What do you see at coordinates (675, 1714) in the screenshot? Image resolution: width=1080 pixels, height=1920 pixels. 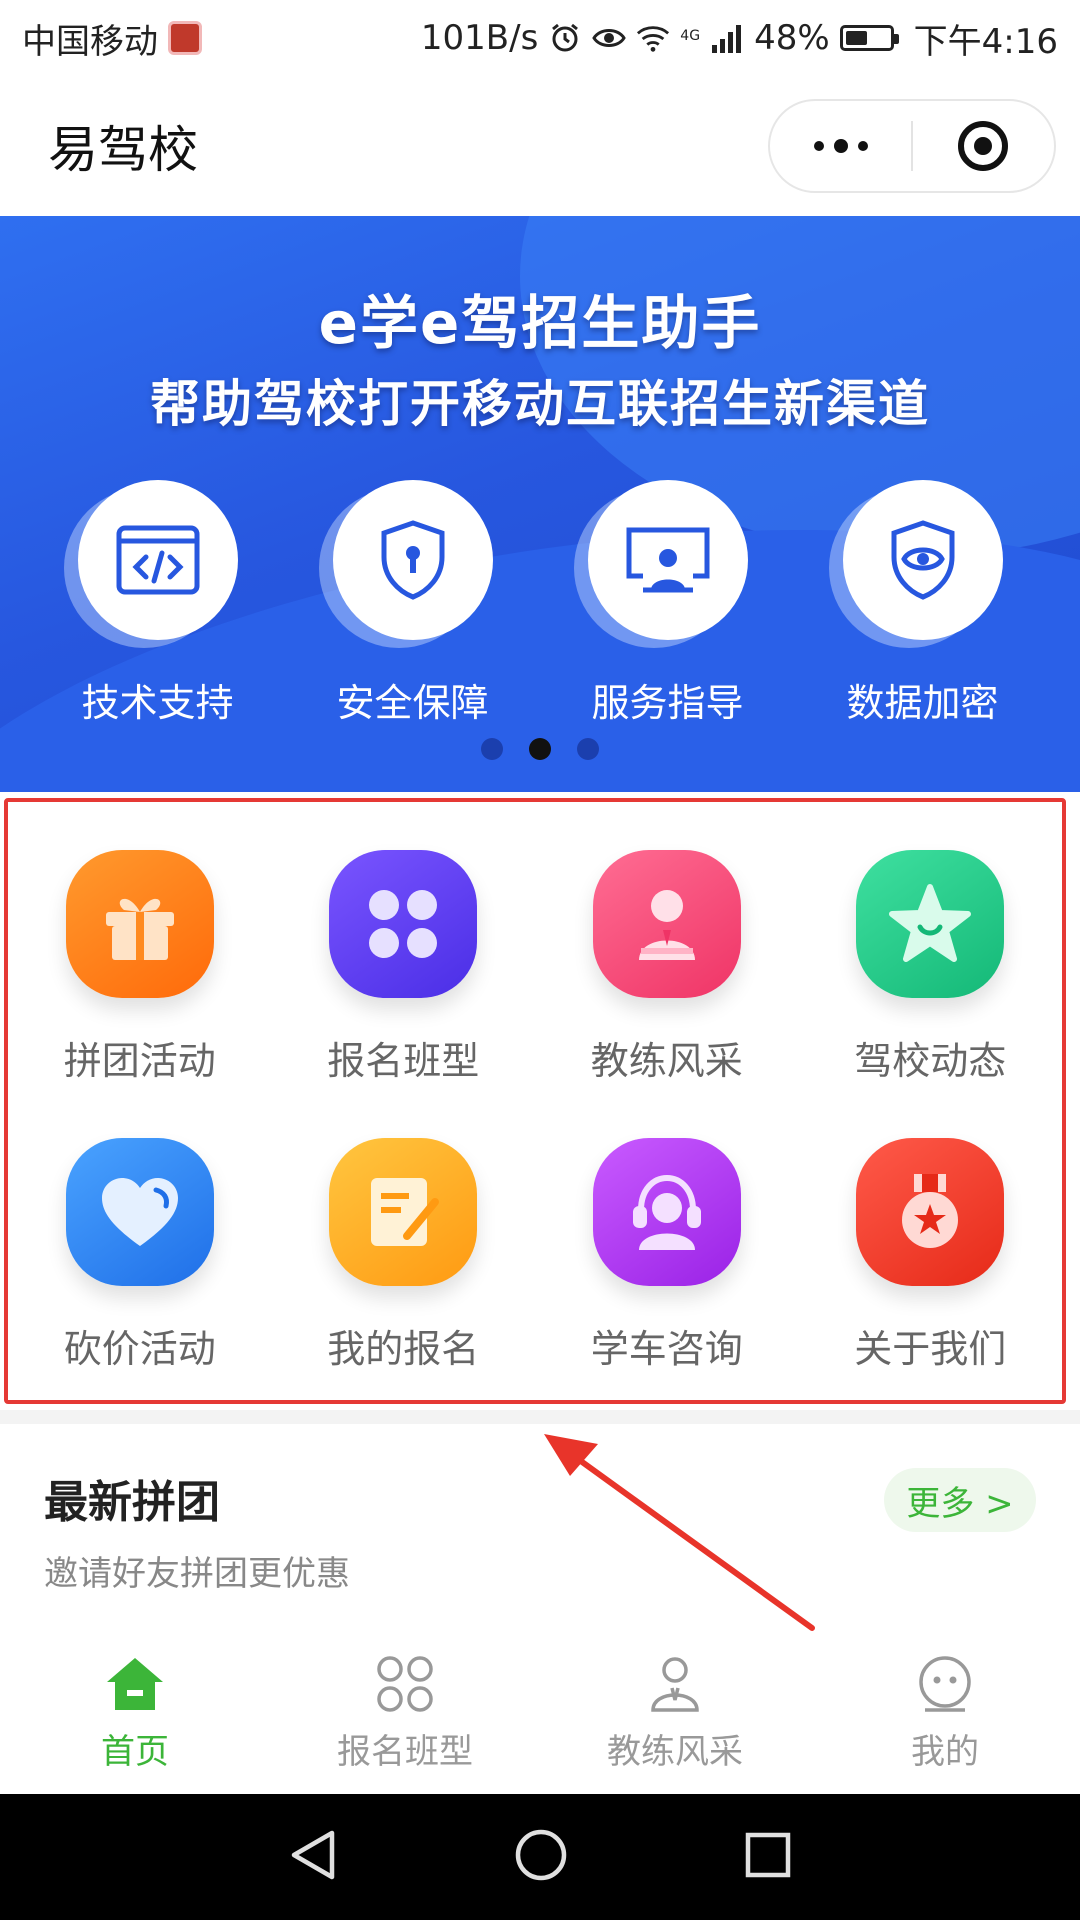 I see `tab-coach-showcase: 教练风采` at bounding box center [675, 1714].